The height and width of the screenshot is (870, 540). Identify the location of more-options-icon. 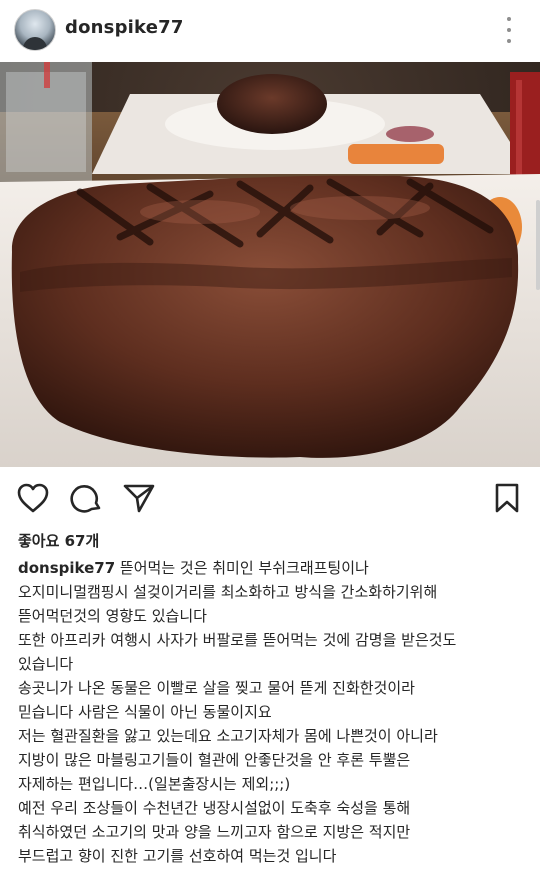
(509, 30).